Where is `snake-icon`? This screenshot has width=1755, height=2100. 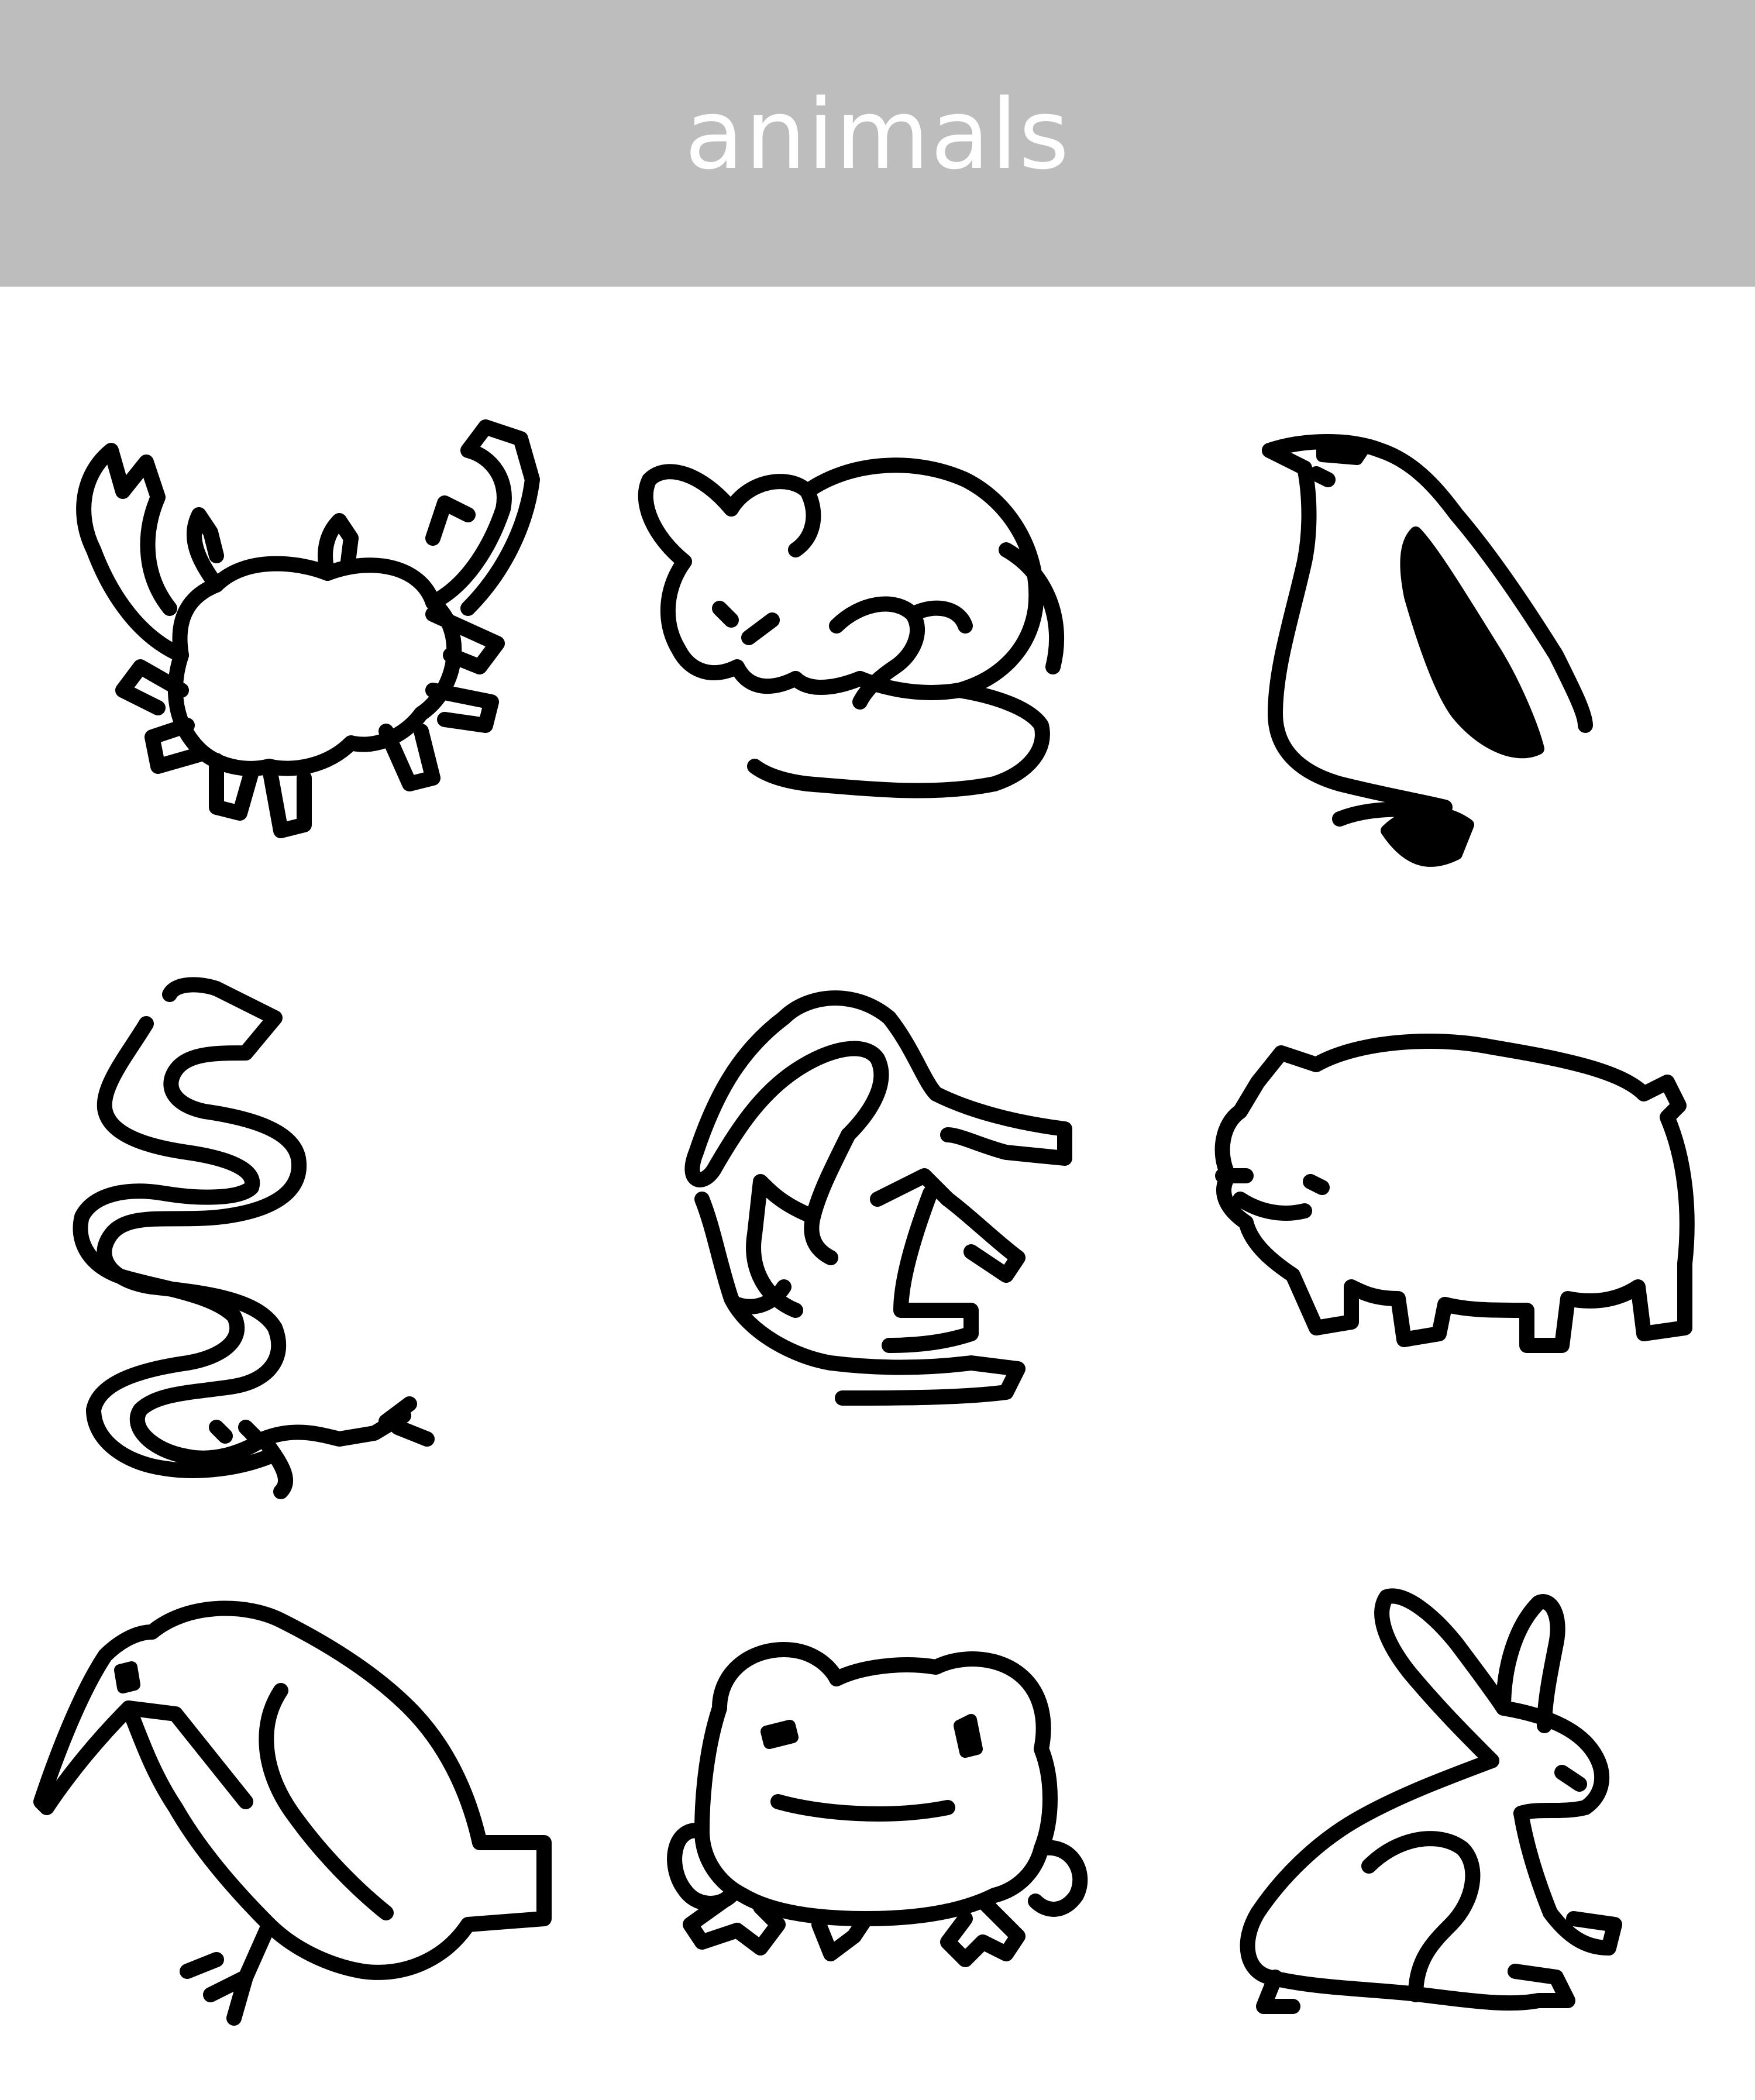
snake-icon is located at coordinates (315, 1229).